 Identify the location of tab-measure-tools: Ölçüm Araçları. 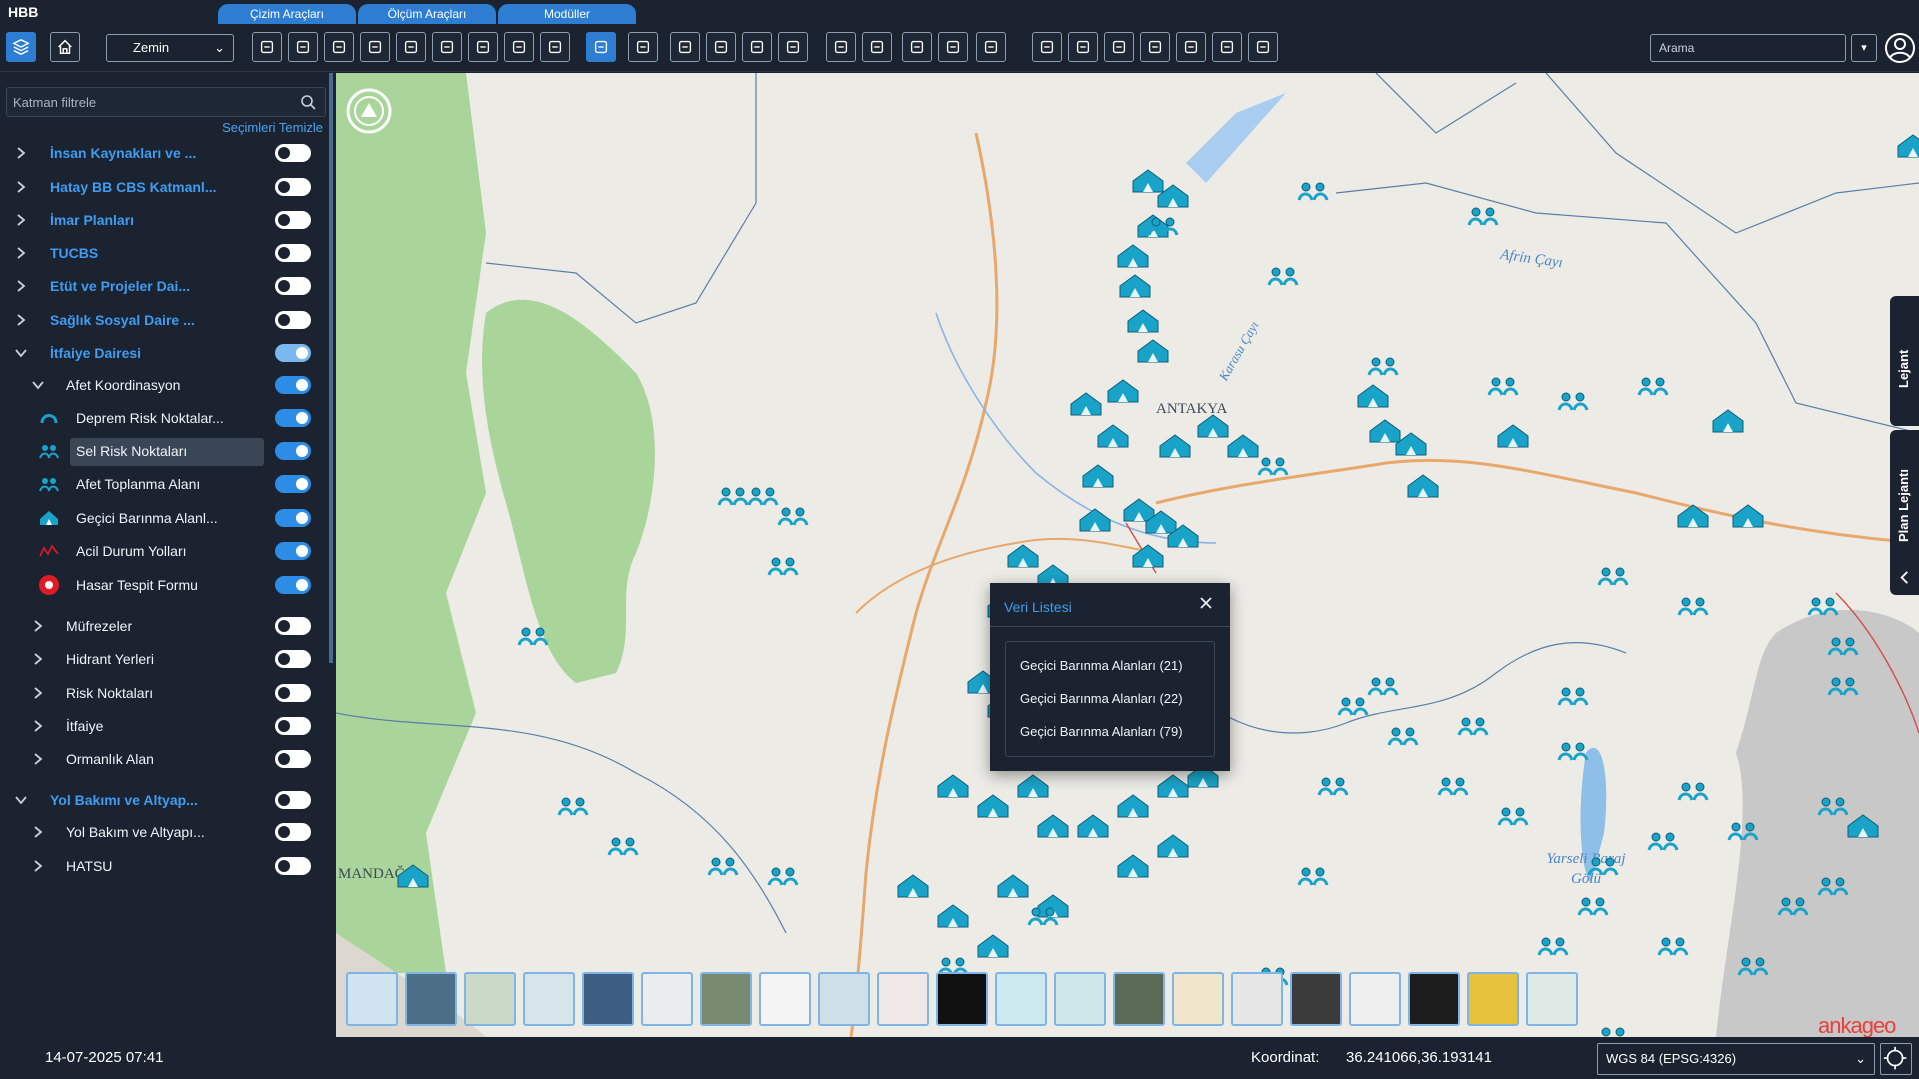
(427, 14).